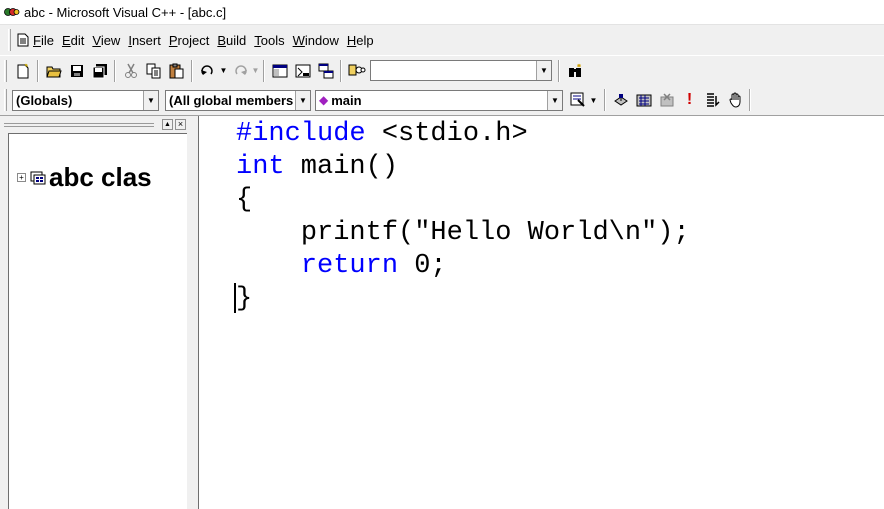 This screenshot has width=884, height=509. I want to click on save-icon, so click(76, 71).